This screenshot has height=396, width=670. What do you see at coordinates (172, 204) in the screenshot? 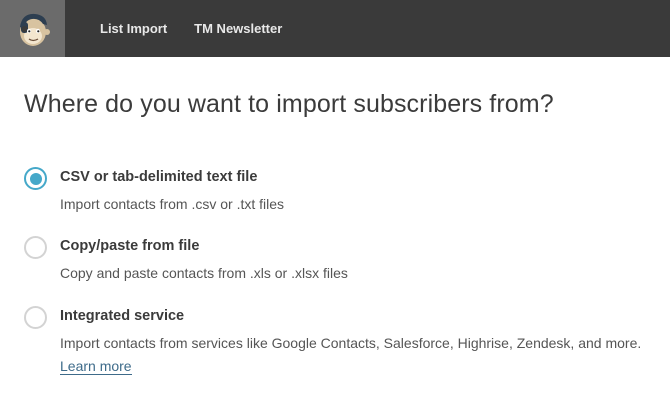
I see `option-description: Import contacts from .csv or .txt files` at bounding box center [172, 204].